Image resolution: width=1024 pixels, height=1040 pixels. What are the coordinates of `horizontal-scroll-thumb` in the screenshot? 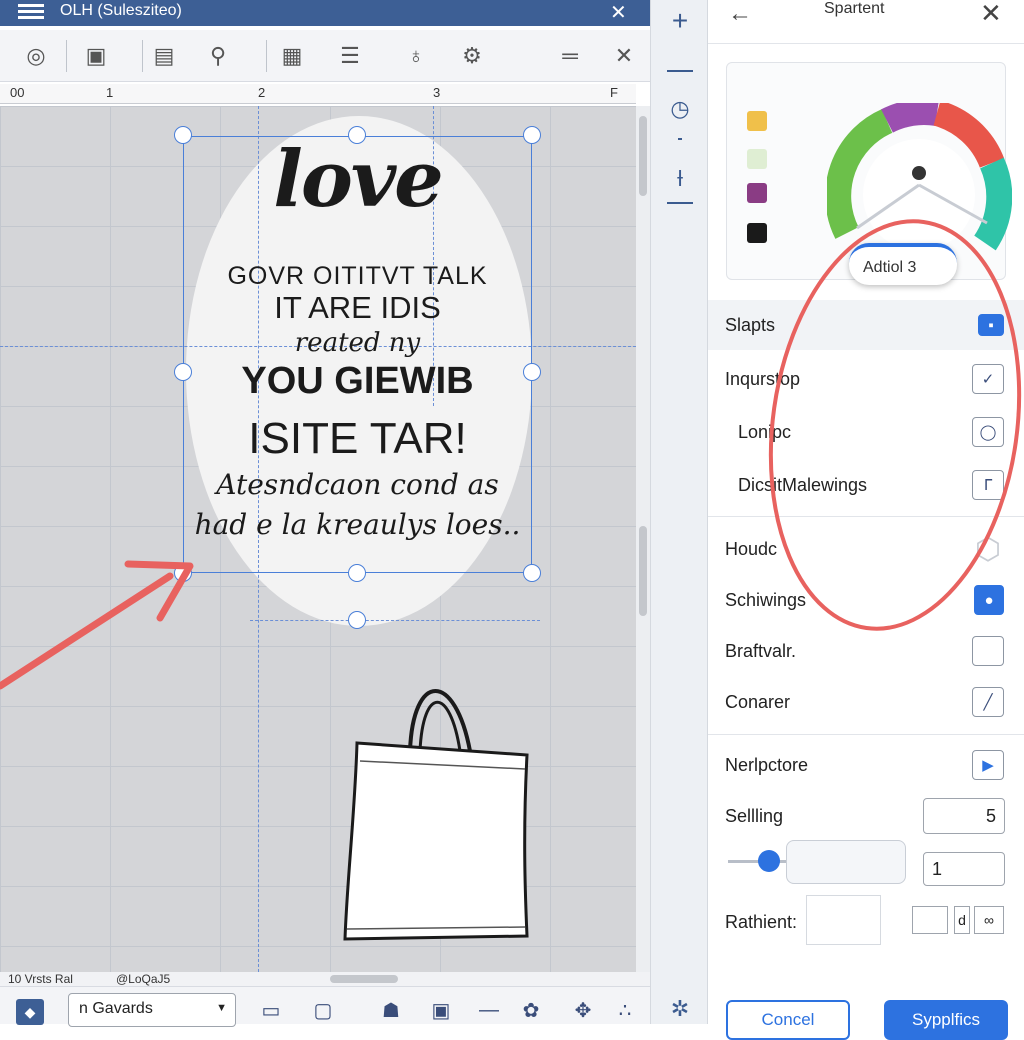 It's located at (364, 979).